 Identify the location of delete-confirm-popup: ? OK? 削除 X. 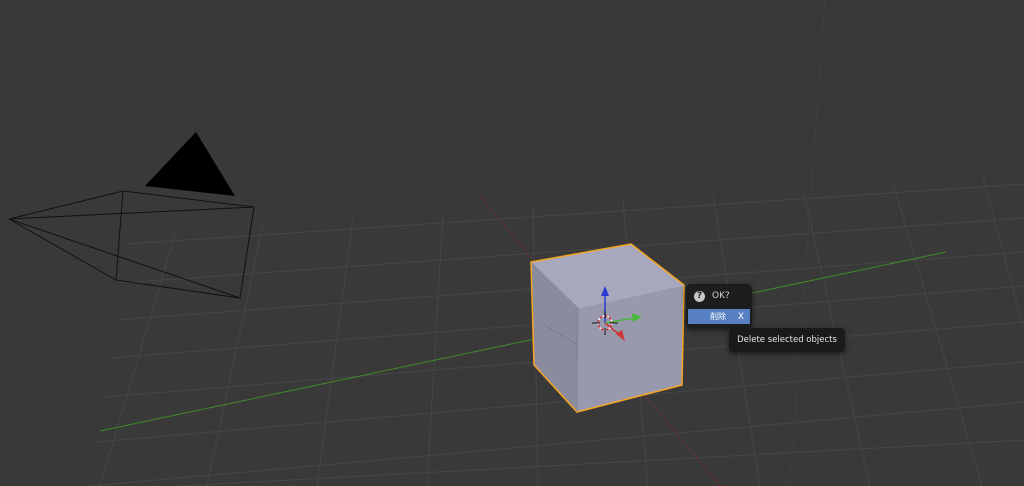
(719, 306).